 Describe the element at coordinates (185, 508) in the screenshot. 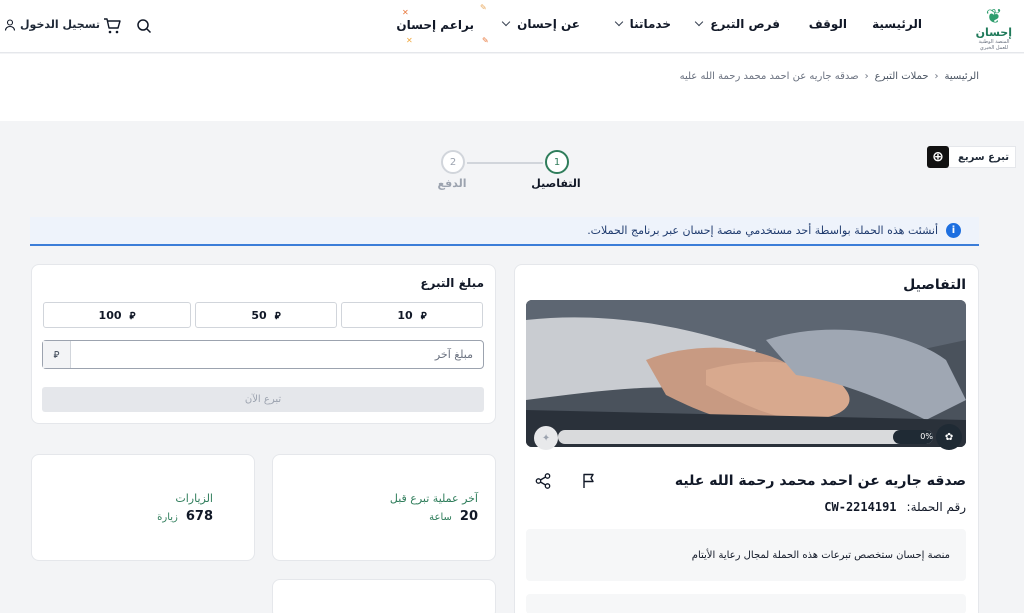

I see `visits-content: الزيارات 678 زيارة` at that location.